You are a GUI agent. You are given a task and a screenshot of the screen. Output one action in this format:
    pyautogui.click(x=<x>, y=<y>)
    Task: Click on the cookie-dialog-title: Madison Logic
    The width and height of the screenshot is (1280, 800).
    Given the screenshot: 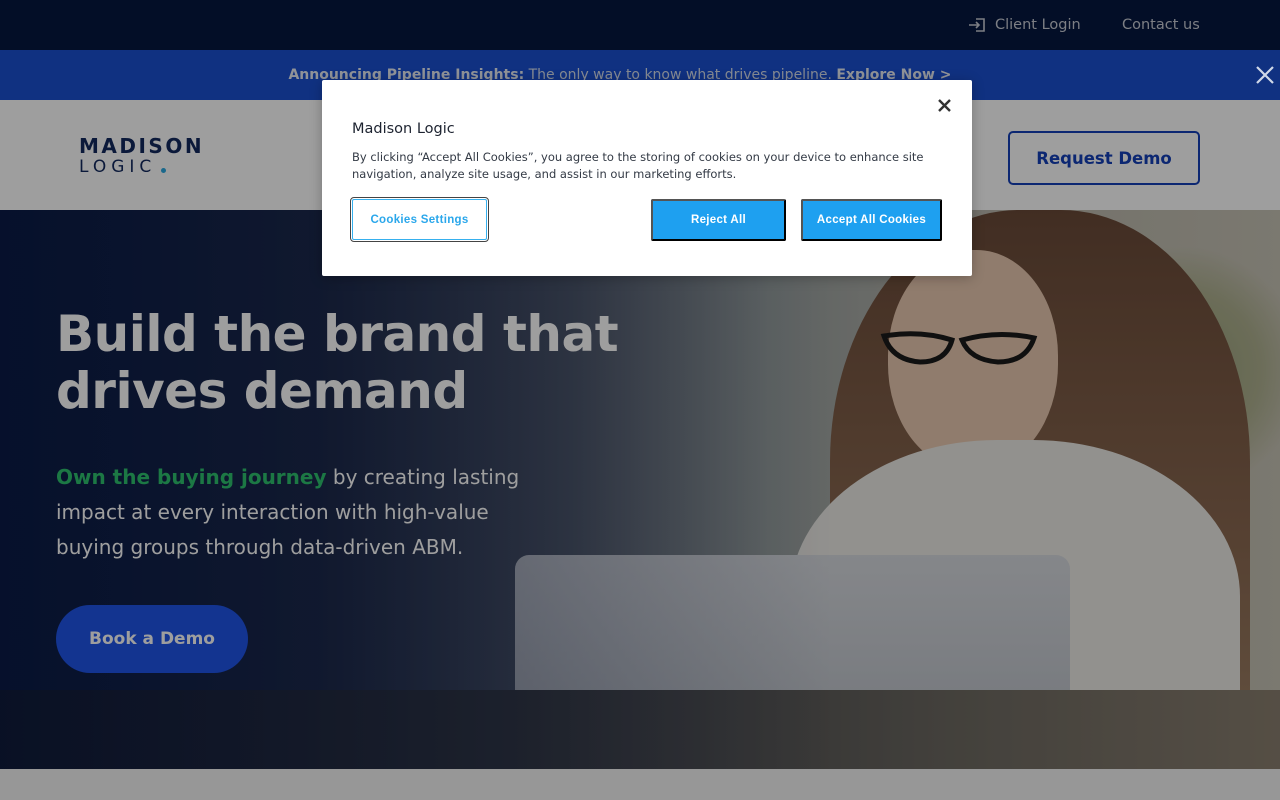 What is the action you would take?
    pyautogui.click(x=403, y=129)
    